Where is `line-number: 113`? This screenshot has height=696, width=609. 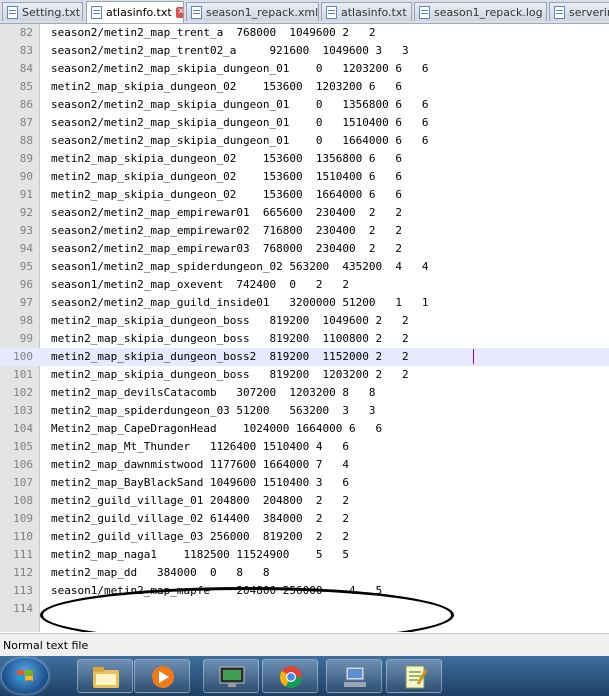
line-number: 113 is located at coordinates (23, 590).